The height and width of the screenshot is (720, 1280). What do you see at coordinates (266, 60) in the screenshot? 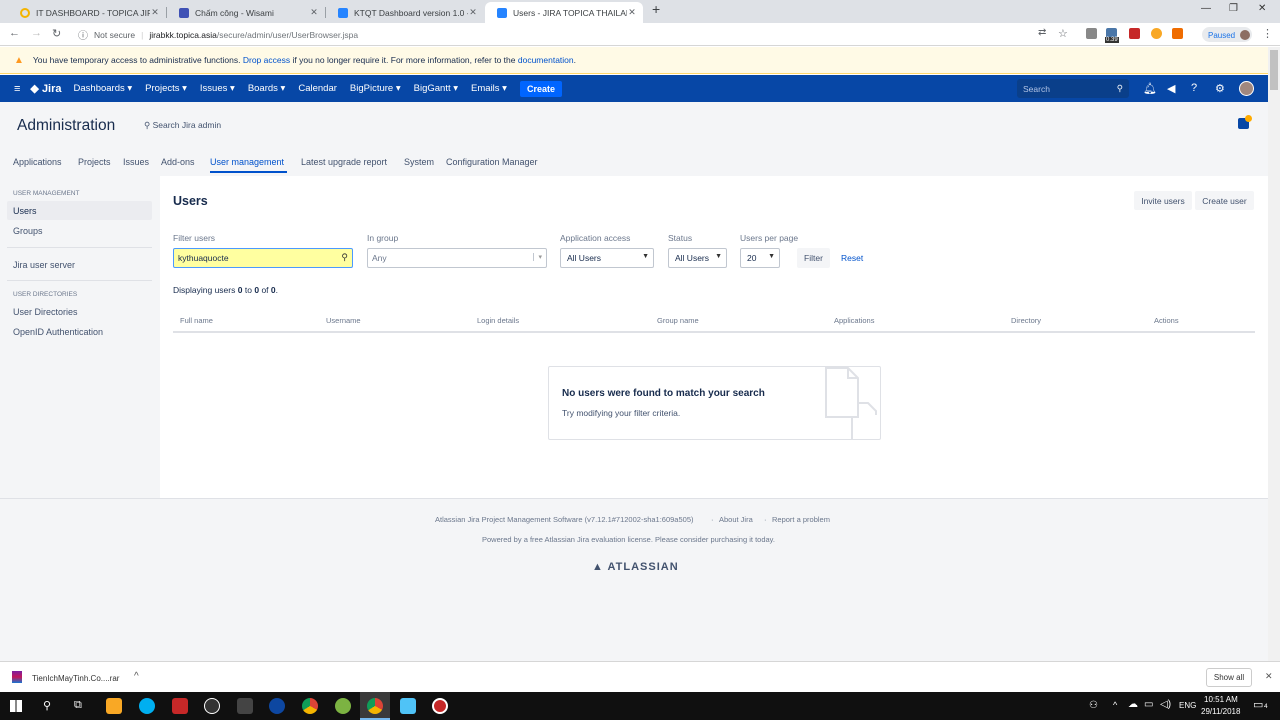
I see `drop-access-link: Drop access` at bounding box center [266, 60].